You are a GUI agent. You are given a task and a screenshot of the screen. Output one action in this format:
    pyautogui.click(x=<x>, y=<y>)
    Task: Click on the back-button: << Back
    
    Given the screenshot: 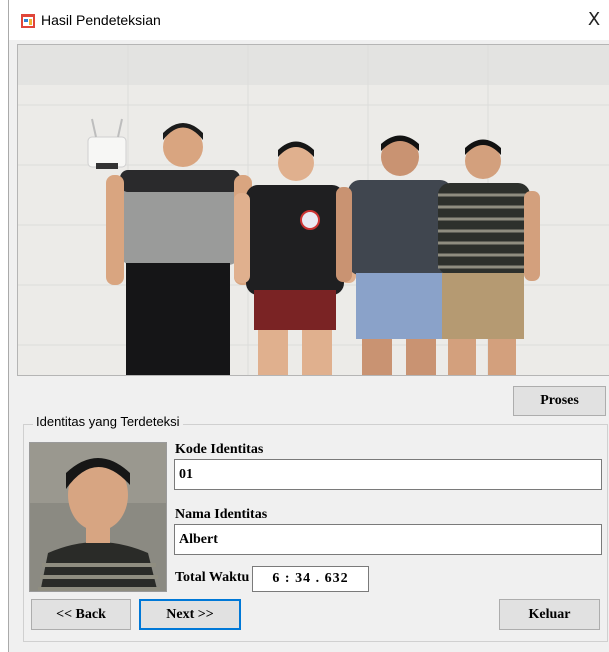 What is the action you would take?
    pyautogui.click(x=81, y=614)
    